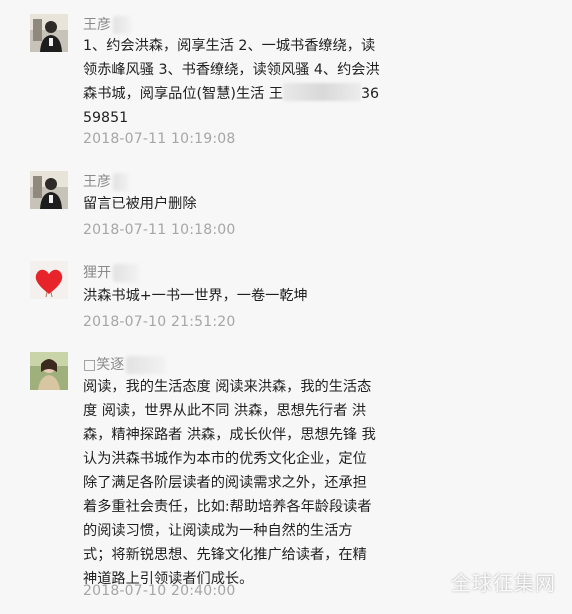 The image size is (572, 614). What do you see at coordinates (159, 139) in the screenshot?
I see `comment-timestamp: 2018-07-11 10:19:08` at bounding box center [159, 139].